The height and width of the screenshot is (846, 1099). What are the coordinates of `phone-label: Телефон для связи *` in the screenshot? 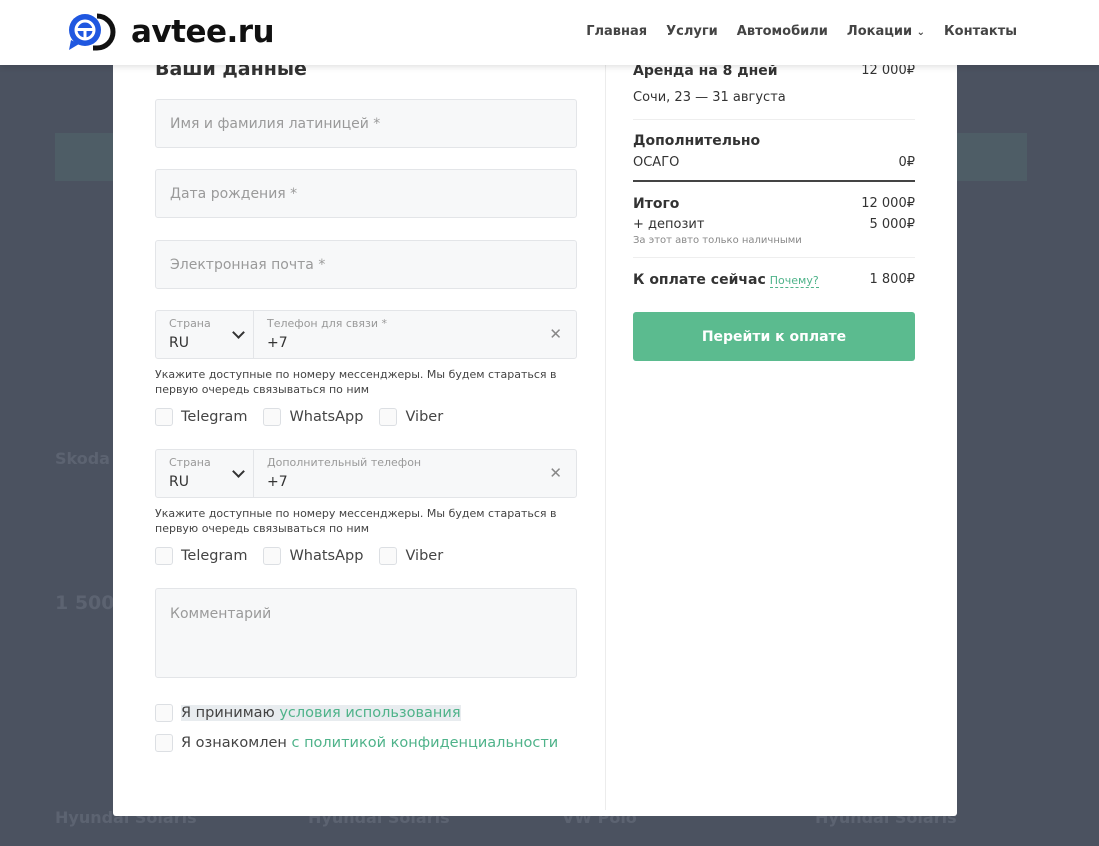 It's located at (327, 323).